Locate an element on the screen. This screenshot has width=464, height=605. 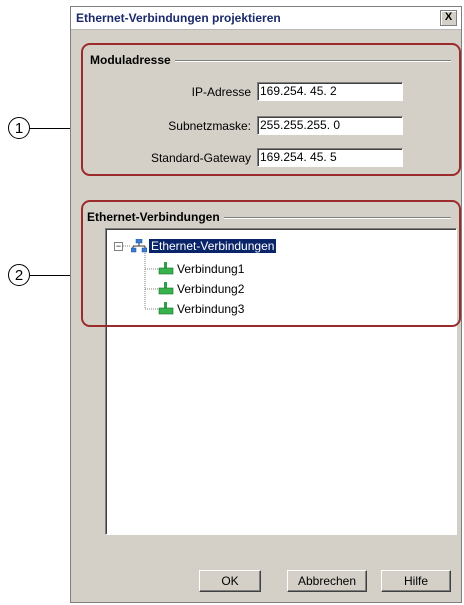
callout-2: 2 is located at coordinates (19, 275).